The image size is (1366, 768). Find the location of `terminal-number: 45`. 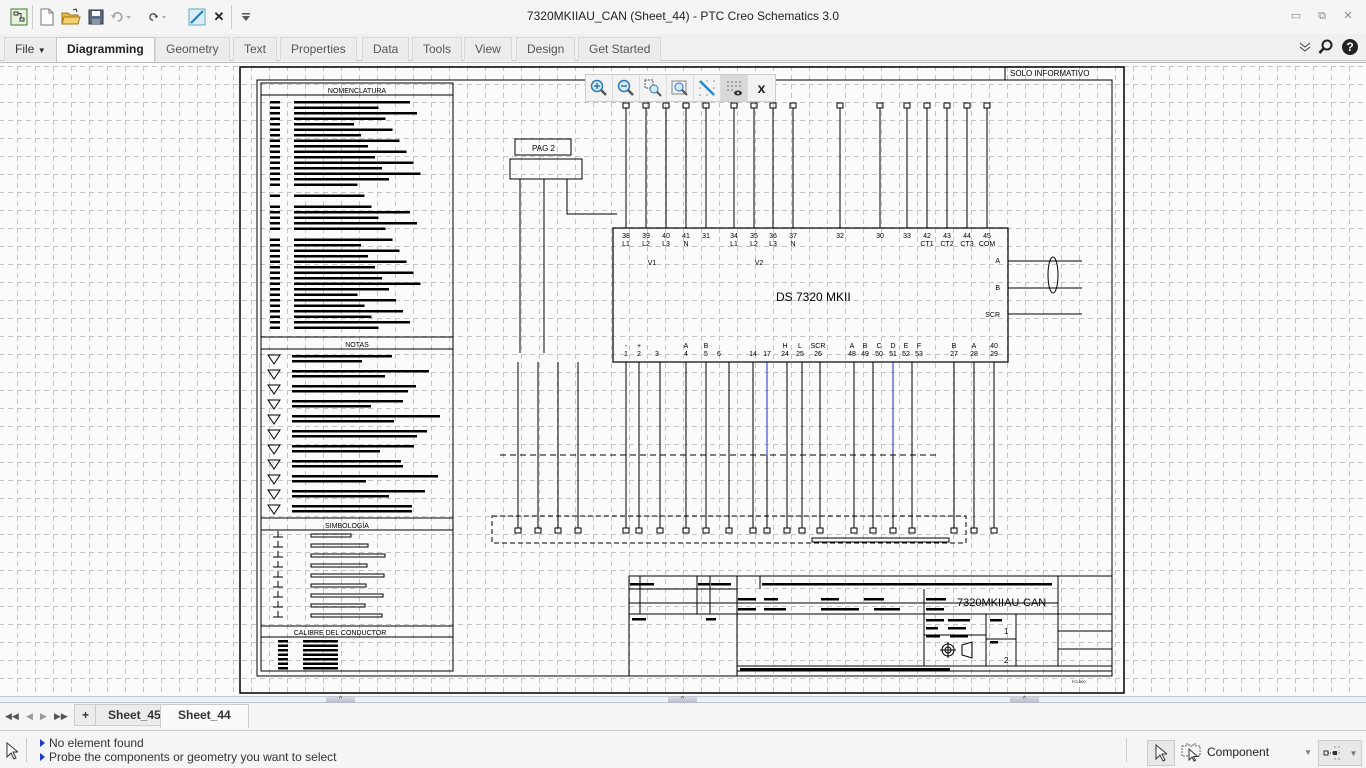

terminal-number: 45 is located at coordinates (987, 236).